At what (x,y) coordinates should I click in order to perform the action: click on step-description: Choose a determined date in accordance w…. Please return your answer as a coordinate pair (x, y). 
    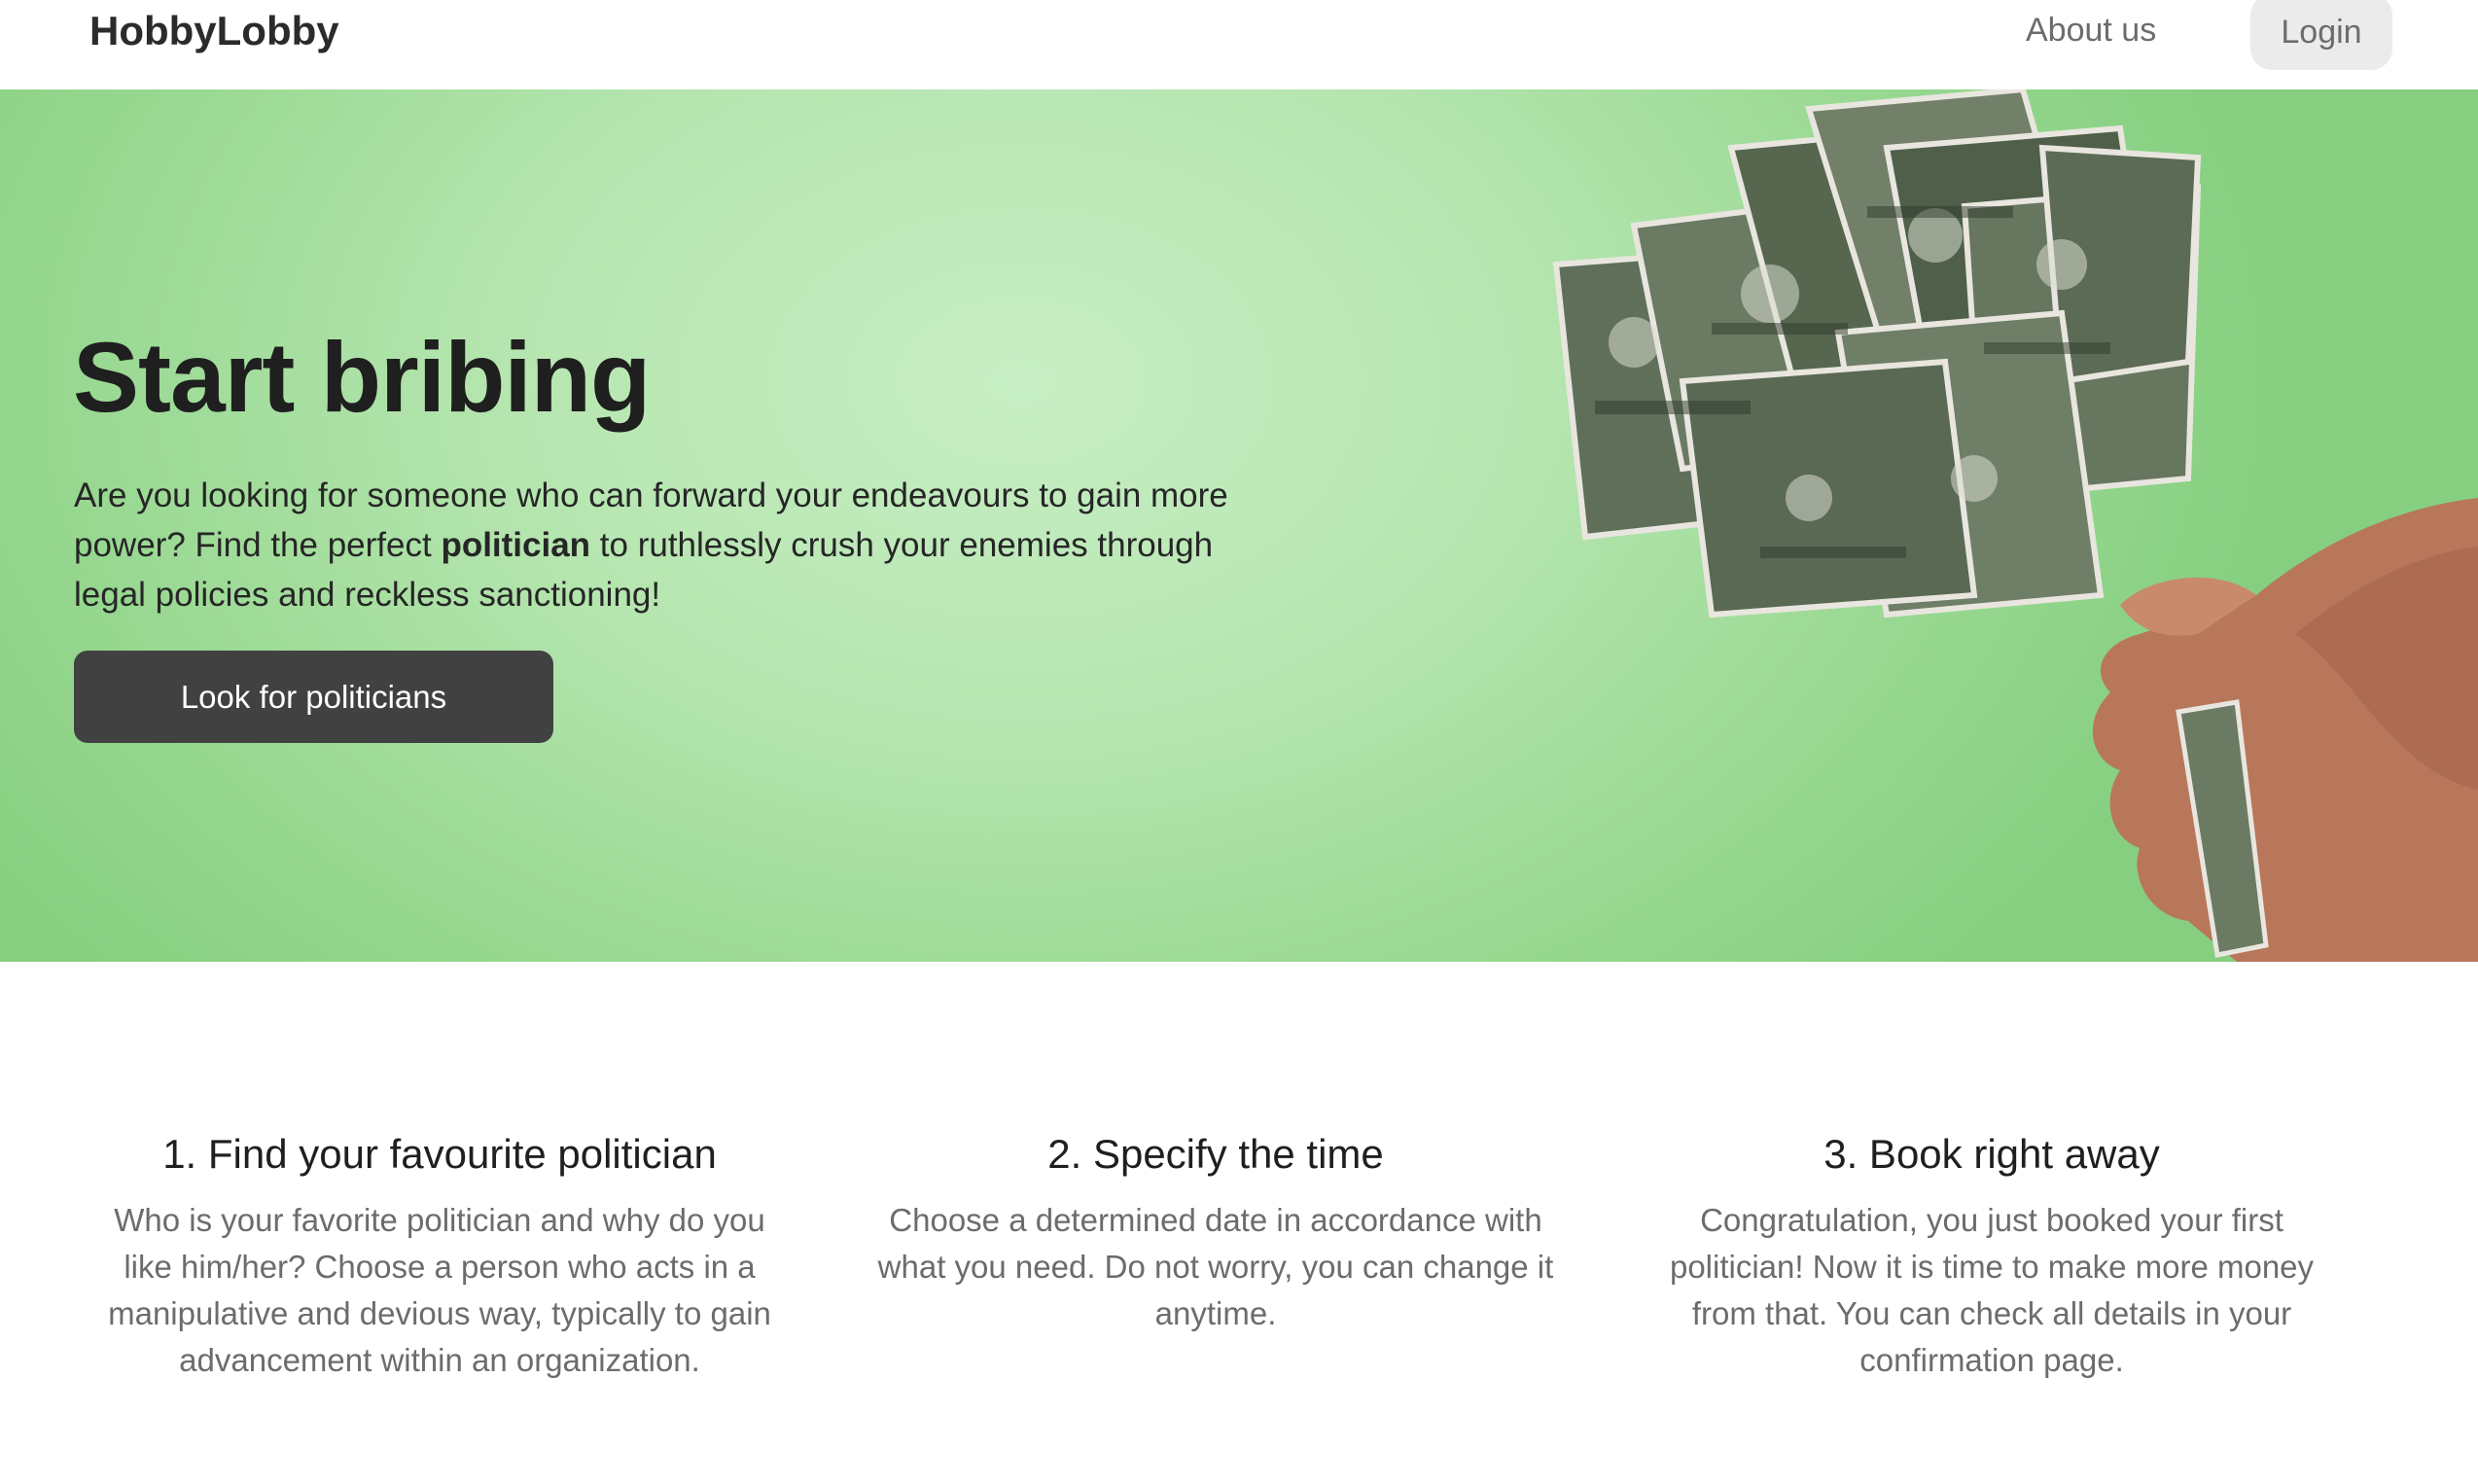
    Looking at the image, I should click on (1216, 1267).